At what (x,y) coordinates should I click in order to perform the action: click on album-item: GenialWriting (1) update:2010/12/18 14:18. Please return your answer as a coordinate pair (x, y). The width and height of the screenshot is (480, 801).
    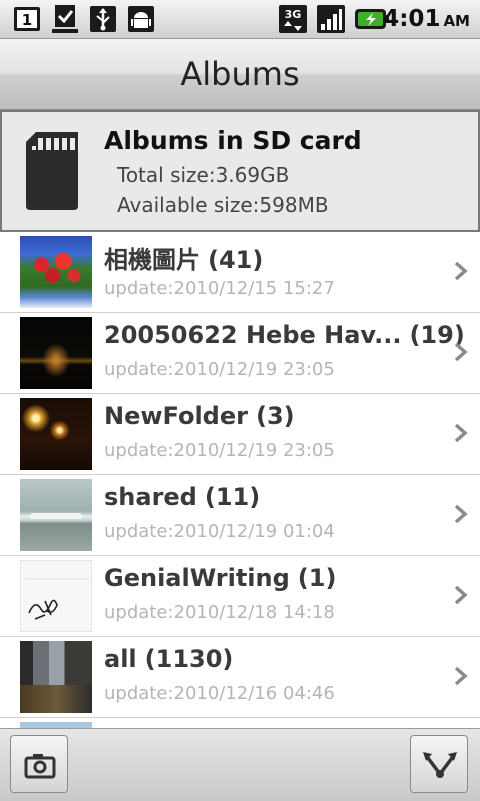
    Looking at the image, I should click on (240, 596).